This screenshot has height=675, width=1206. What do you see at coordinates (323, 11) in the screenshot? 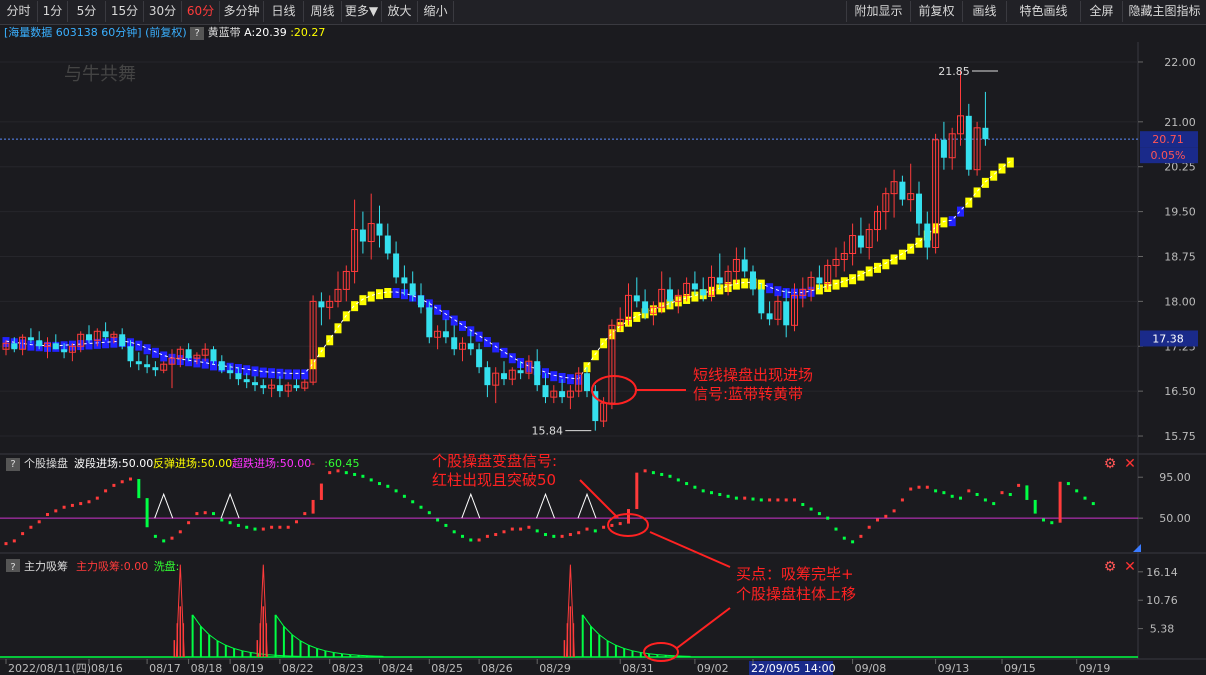
I see `period-button: 周线` at bounding box center [323, 11].